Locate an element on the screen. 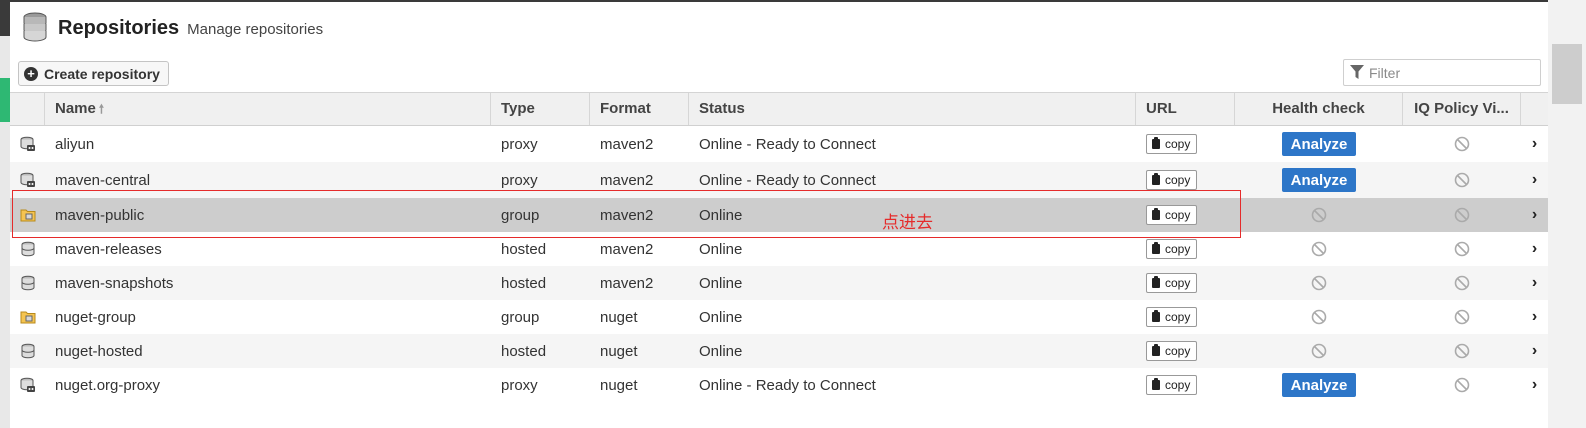  column-header-actions is located at coordinates (1534, 109).